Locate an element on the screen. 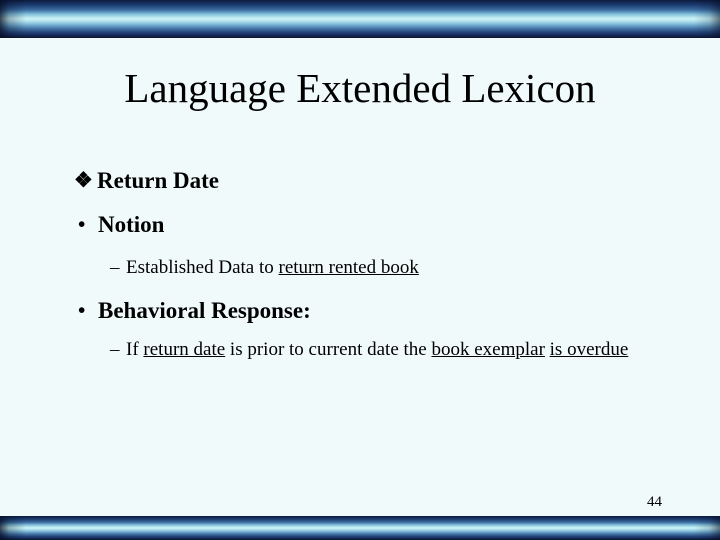 The height and width of the screenshot is (540, 720). behavioral-item-part1: If is located at coordinates (135, 350).